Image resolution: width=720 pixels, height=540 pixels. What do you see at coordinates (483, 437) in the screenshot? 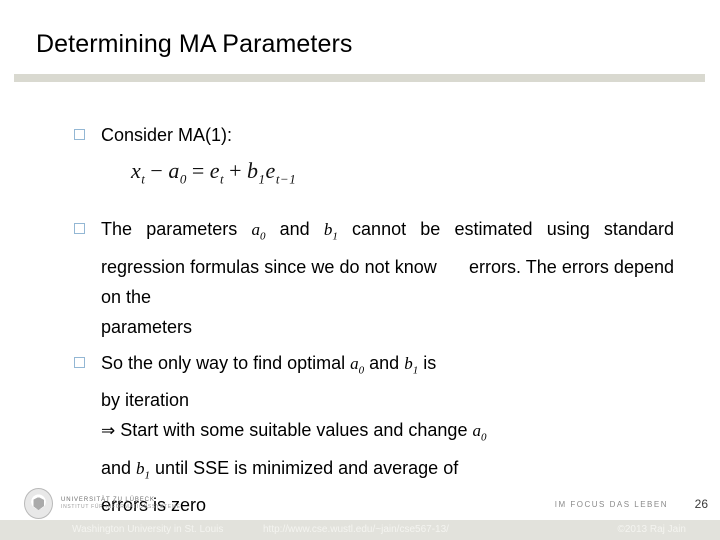
I see `inline-var-a0-sub: 0` at bounding box center [483, 437].